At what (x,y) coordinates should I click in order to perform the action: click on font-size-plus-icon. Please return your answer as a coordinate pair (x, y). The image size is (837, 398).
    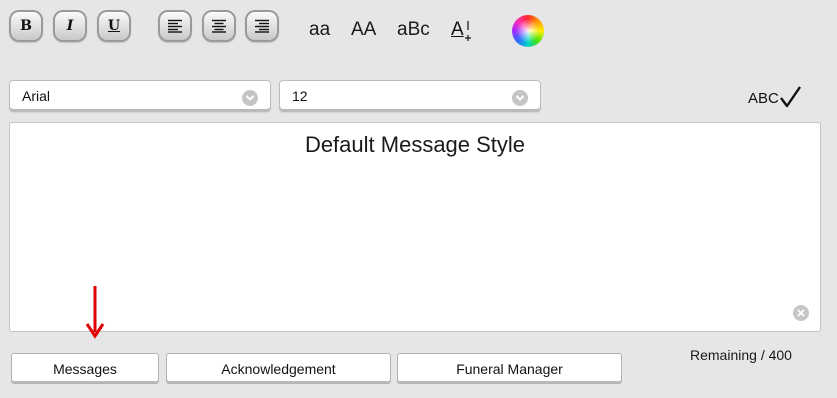
    Looking at the image, I should click on (468, 31).